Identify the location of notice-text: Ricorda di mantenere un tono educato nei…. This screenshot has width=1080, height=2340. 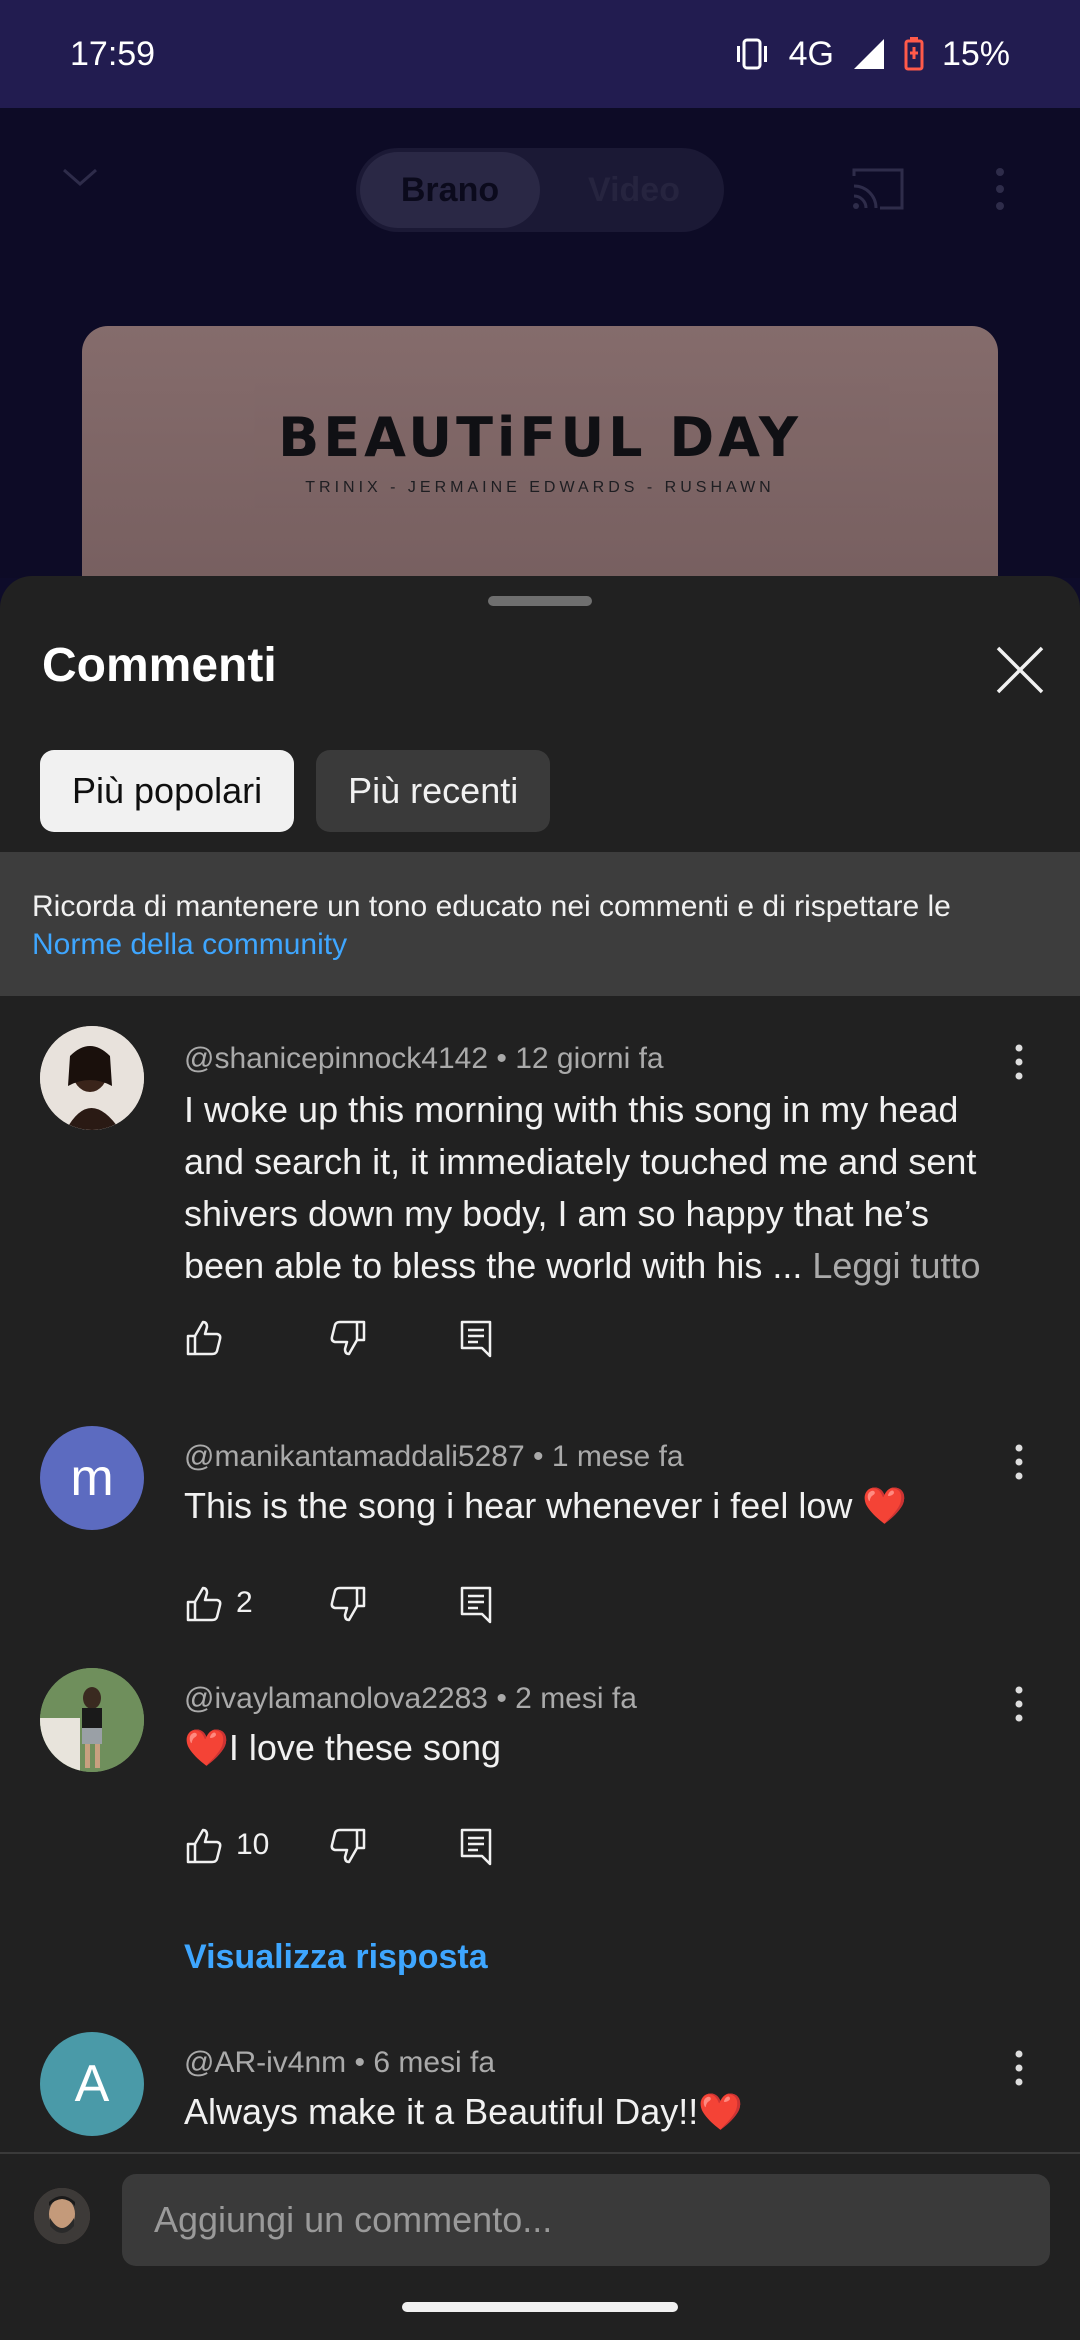
(491, 906).